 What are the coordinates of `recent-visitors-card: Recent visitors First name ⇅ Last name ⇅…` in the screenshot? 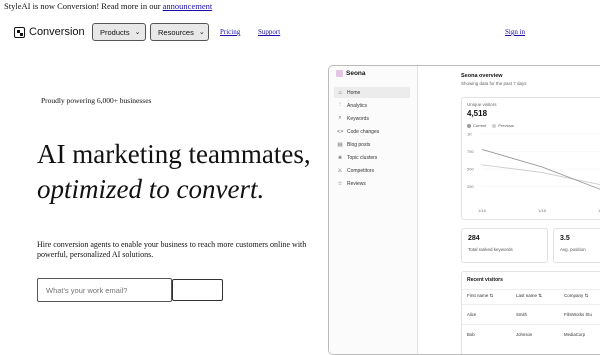 It's located at (530, 312).